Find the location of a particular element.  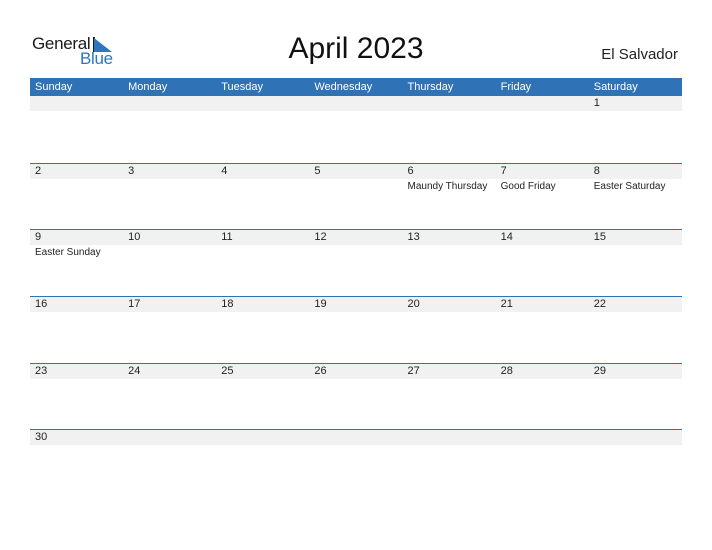

day-cell: 14 is located at coordinates (542, 263).